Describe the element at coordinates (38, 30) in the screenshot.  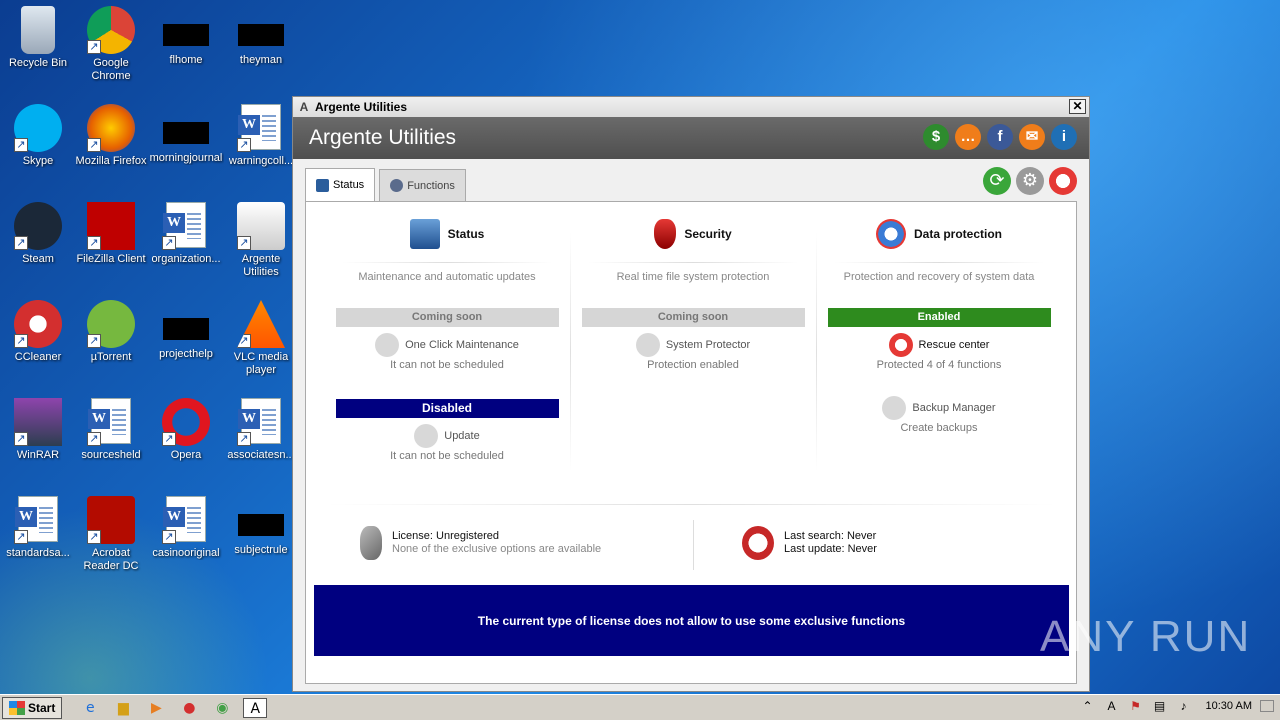
I see `recycle-bin-icon` at that location.